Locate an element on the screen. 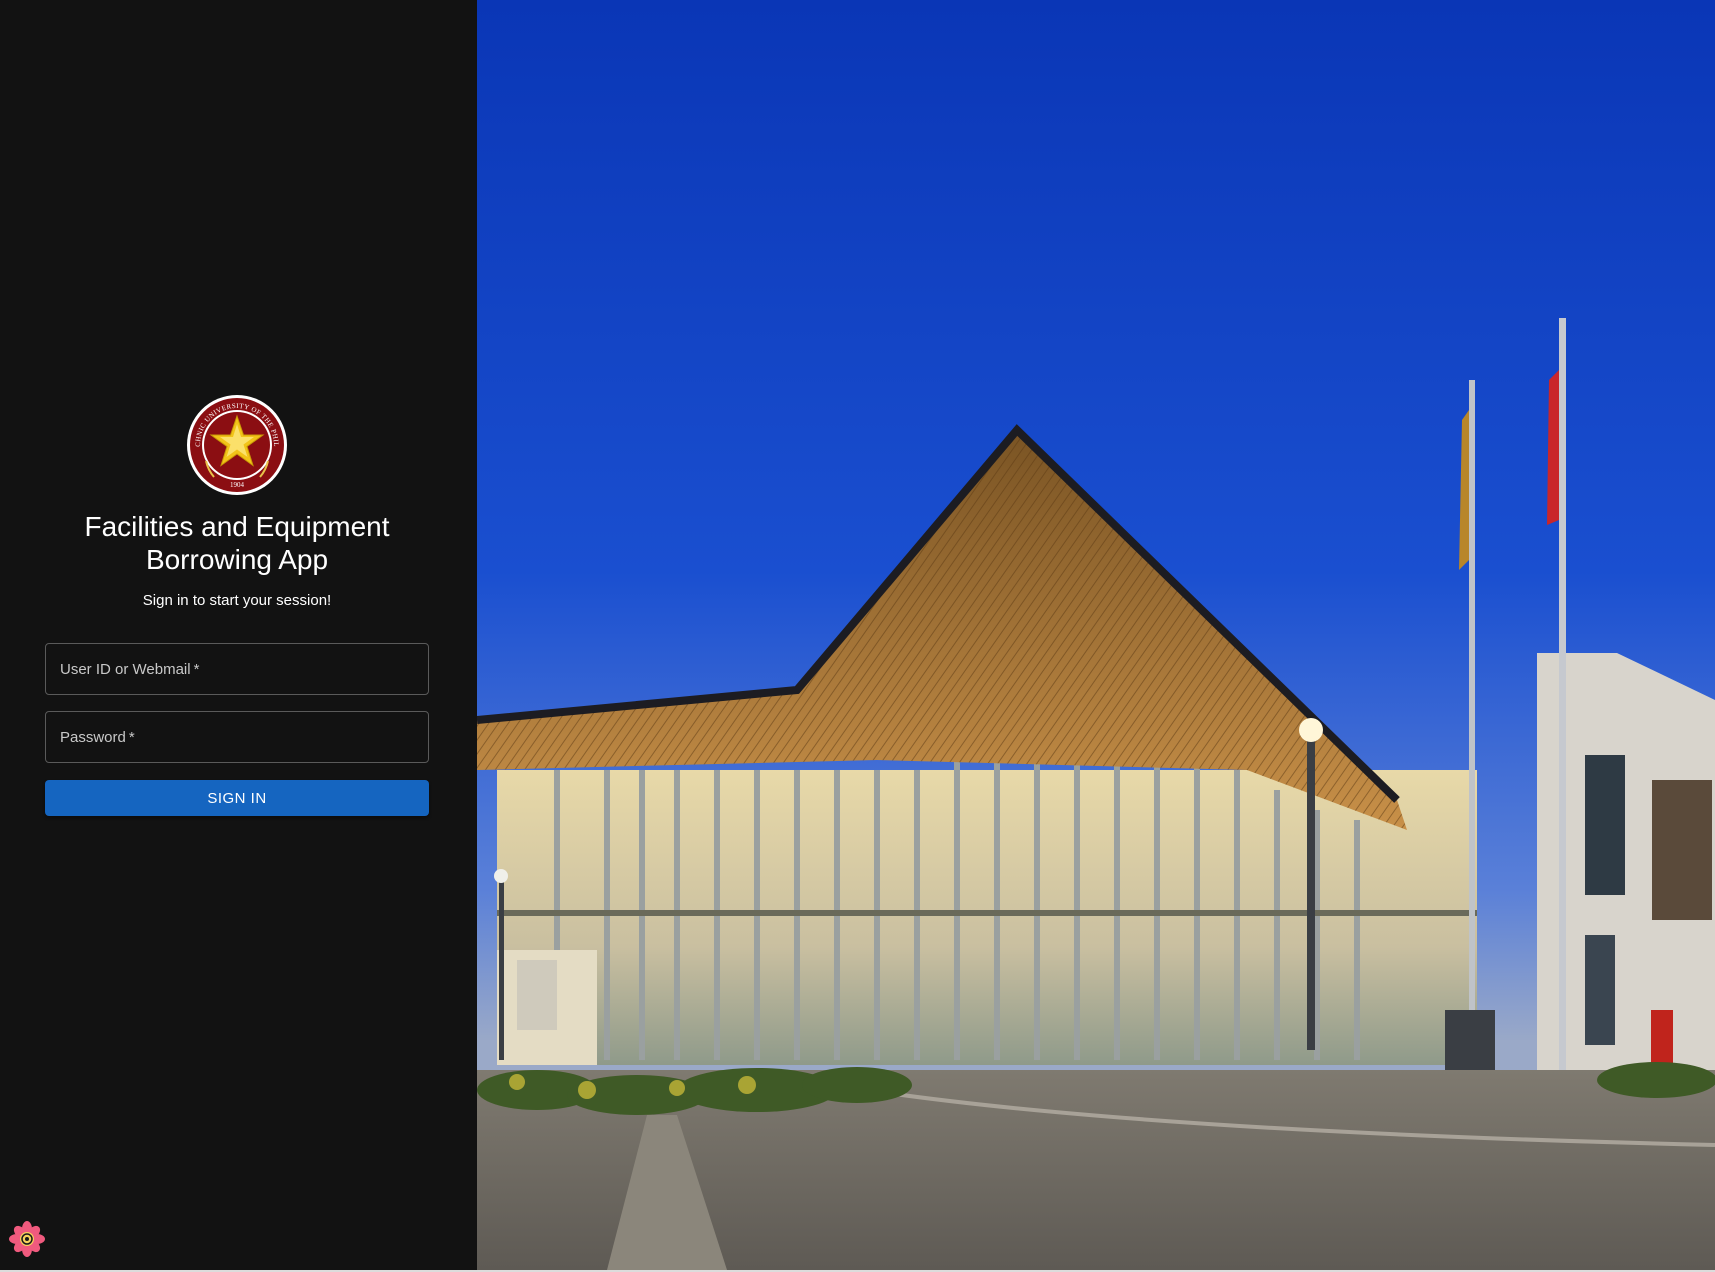  password-label: Password is located at coordinates (93, 737).